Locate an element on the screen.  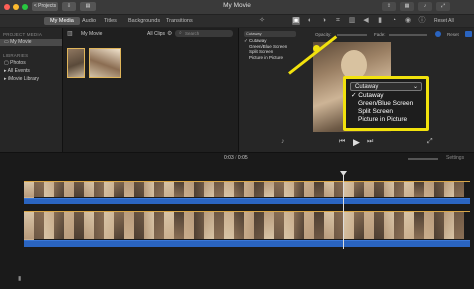
info-icon: ⓘ is located at coordinates (422, 21).